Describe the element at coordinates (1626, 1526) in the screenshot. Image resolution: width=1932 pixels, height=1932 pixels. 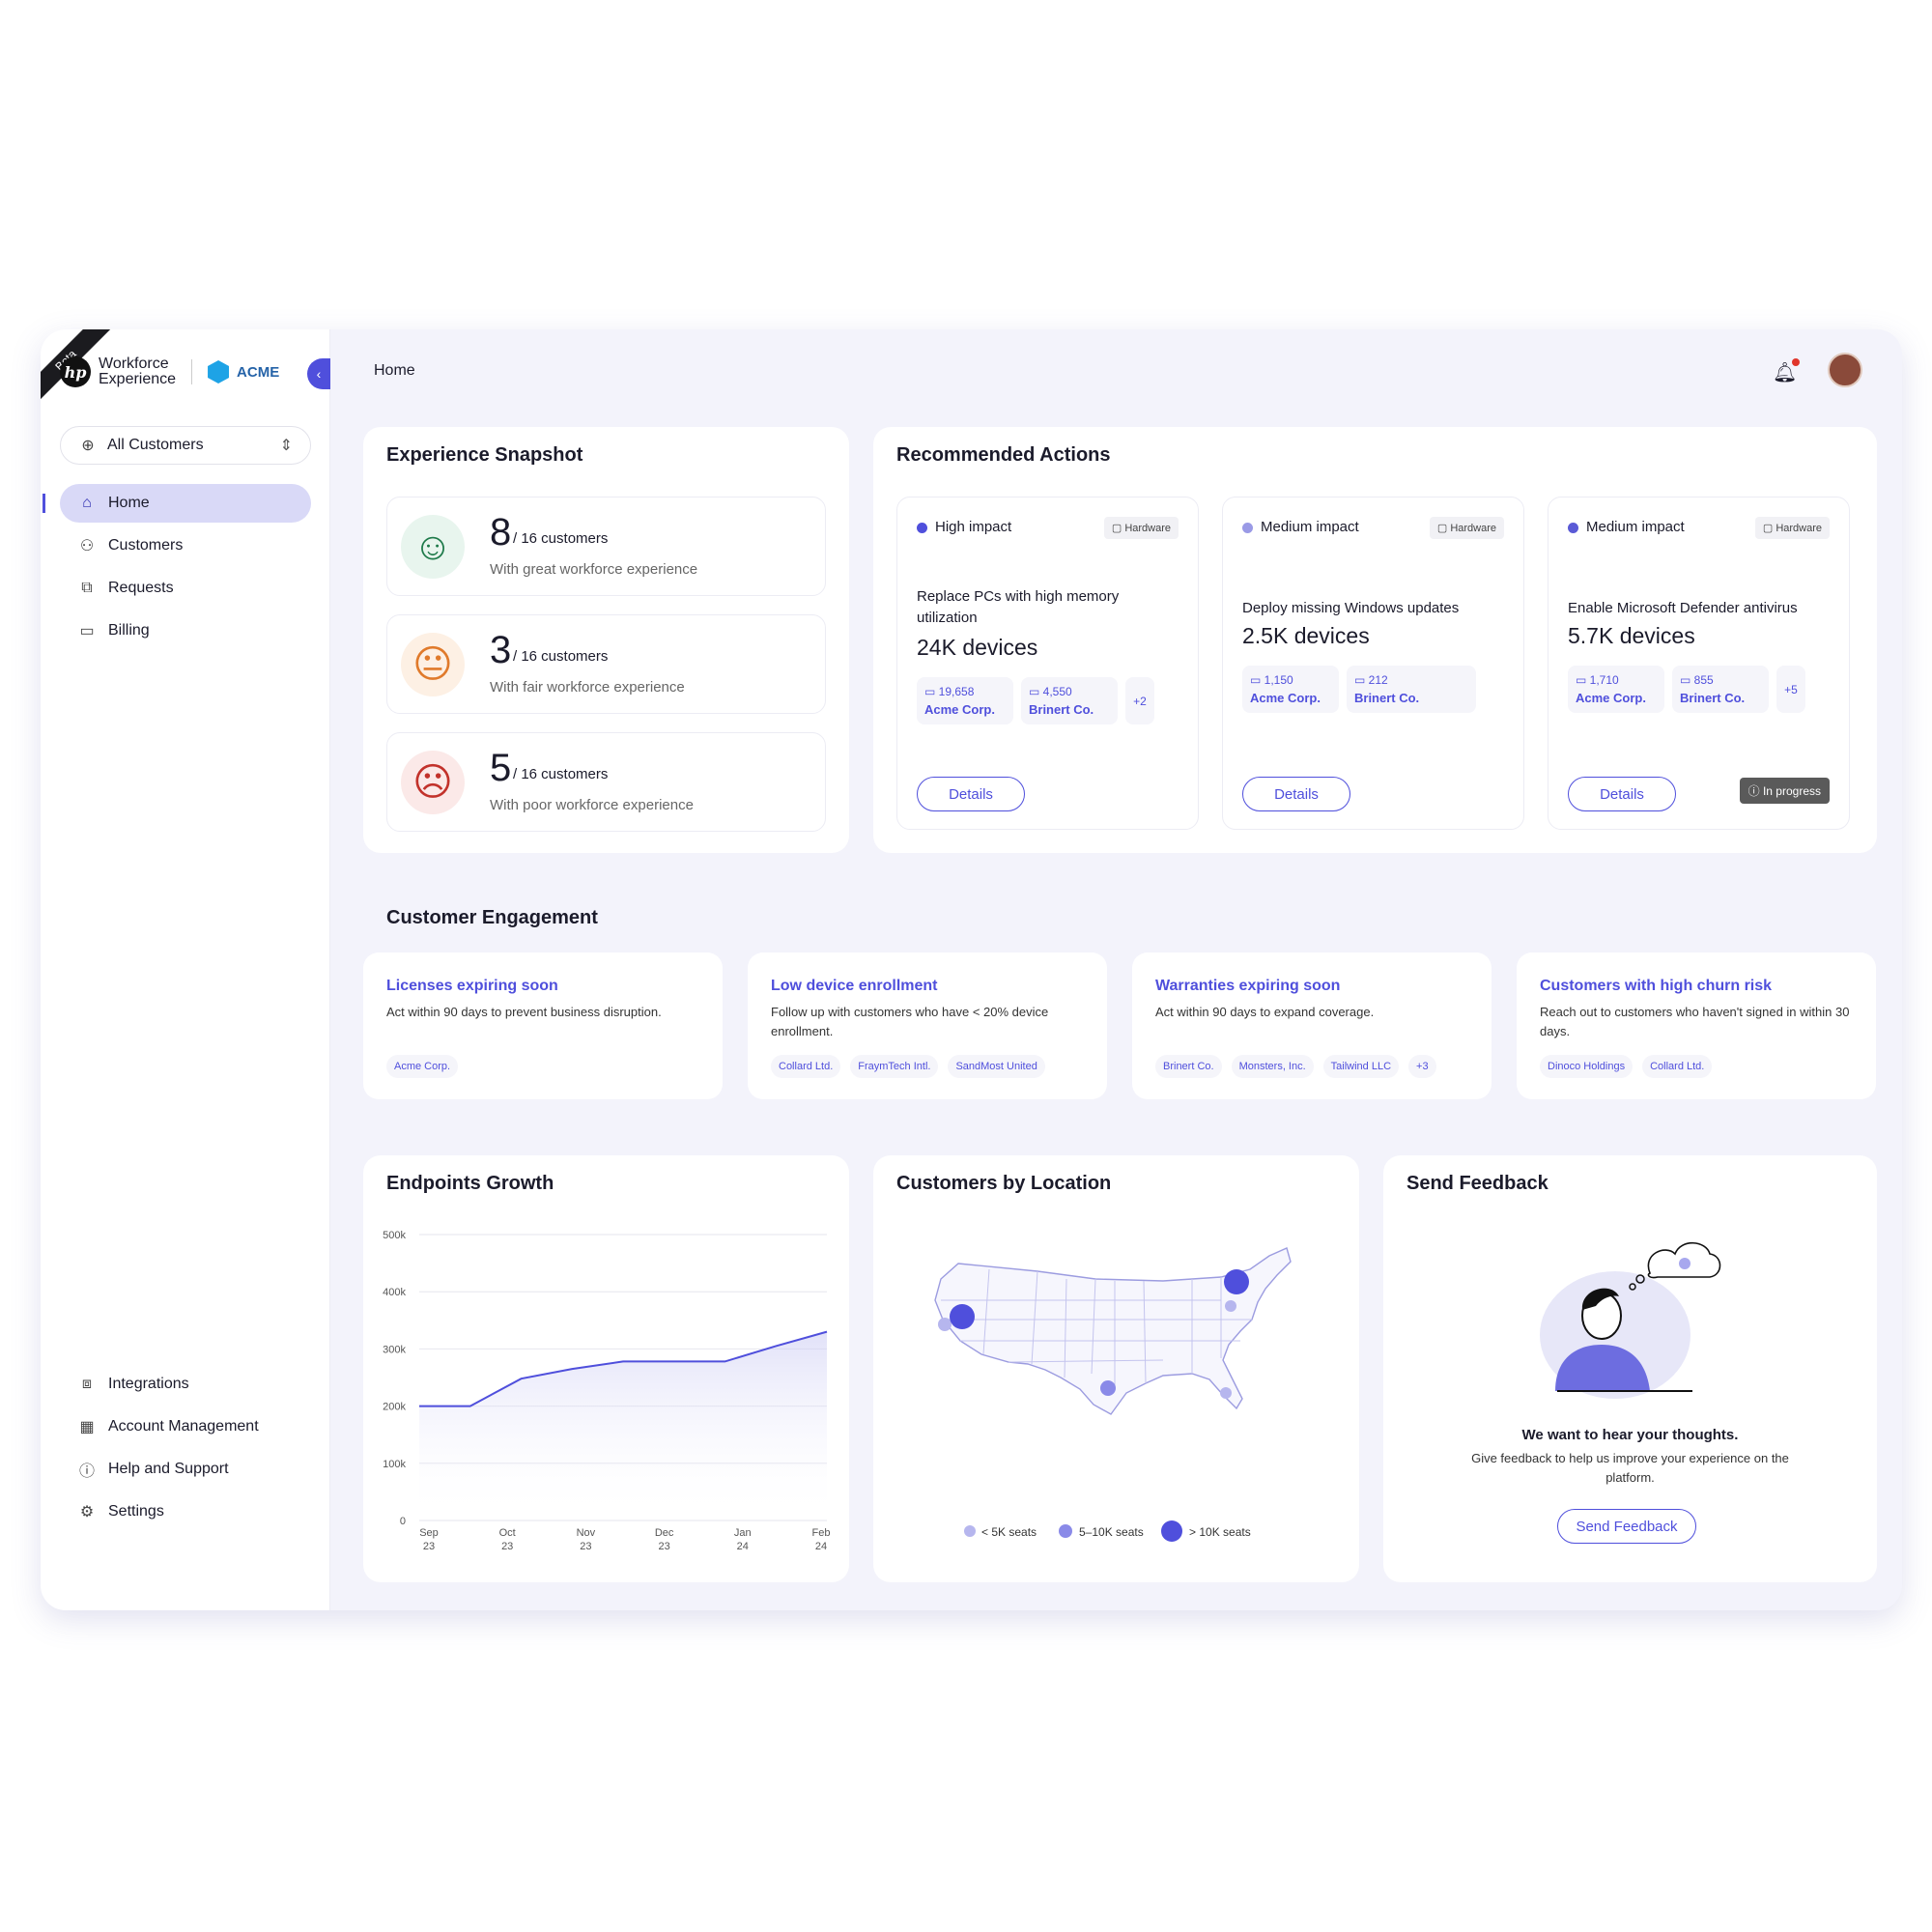
I see `send-feedback-button: Send Feedback` at that location.